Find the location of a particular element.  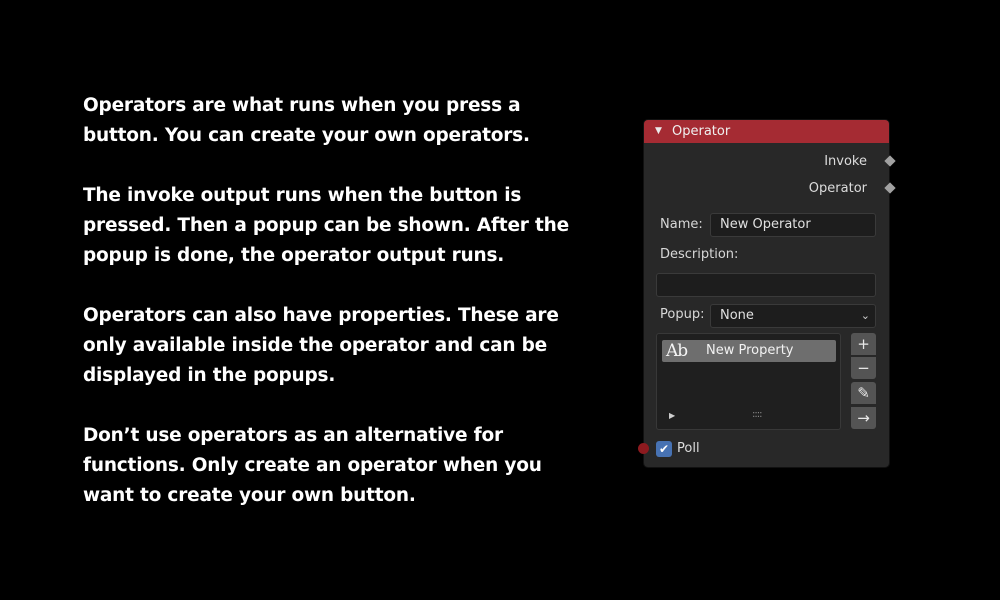

remove-property-button: − is located at coordinates (863, 368).